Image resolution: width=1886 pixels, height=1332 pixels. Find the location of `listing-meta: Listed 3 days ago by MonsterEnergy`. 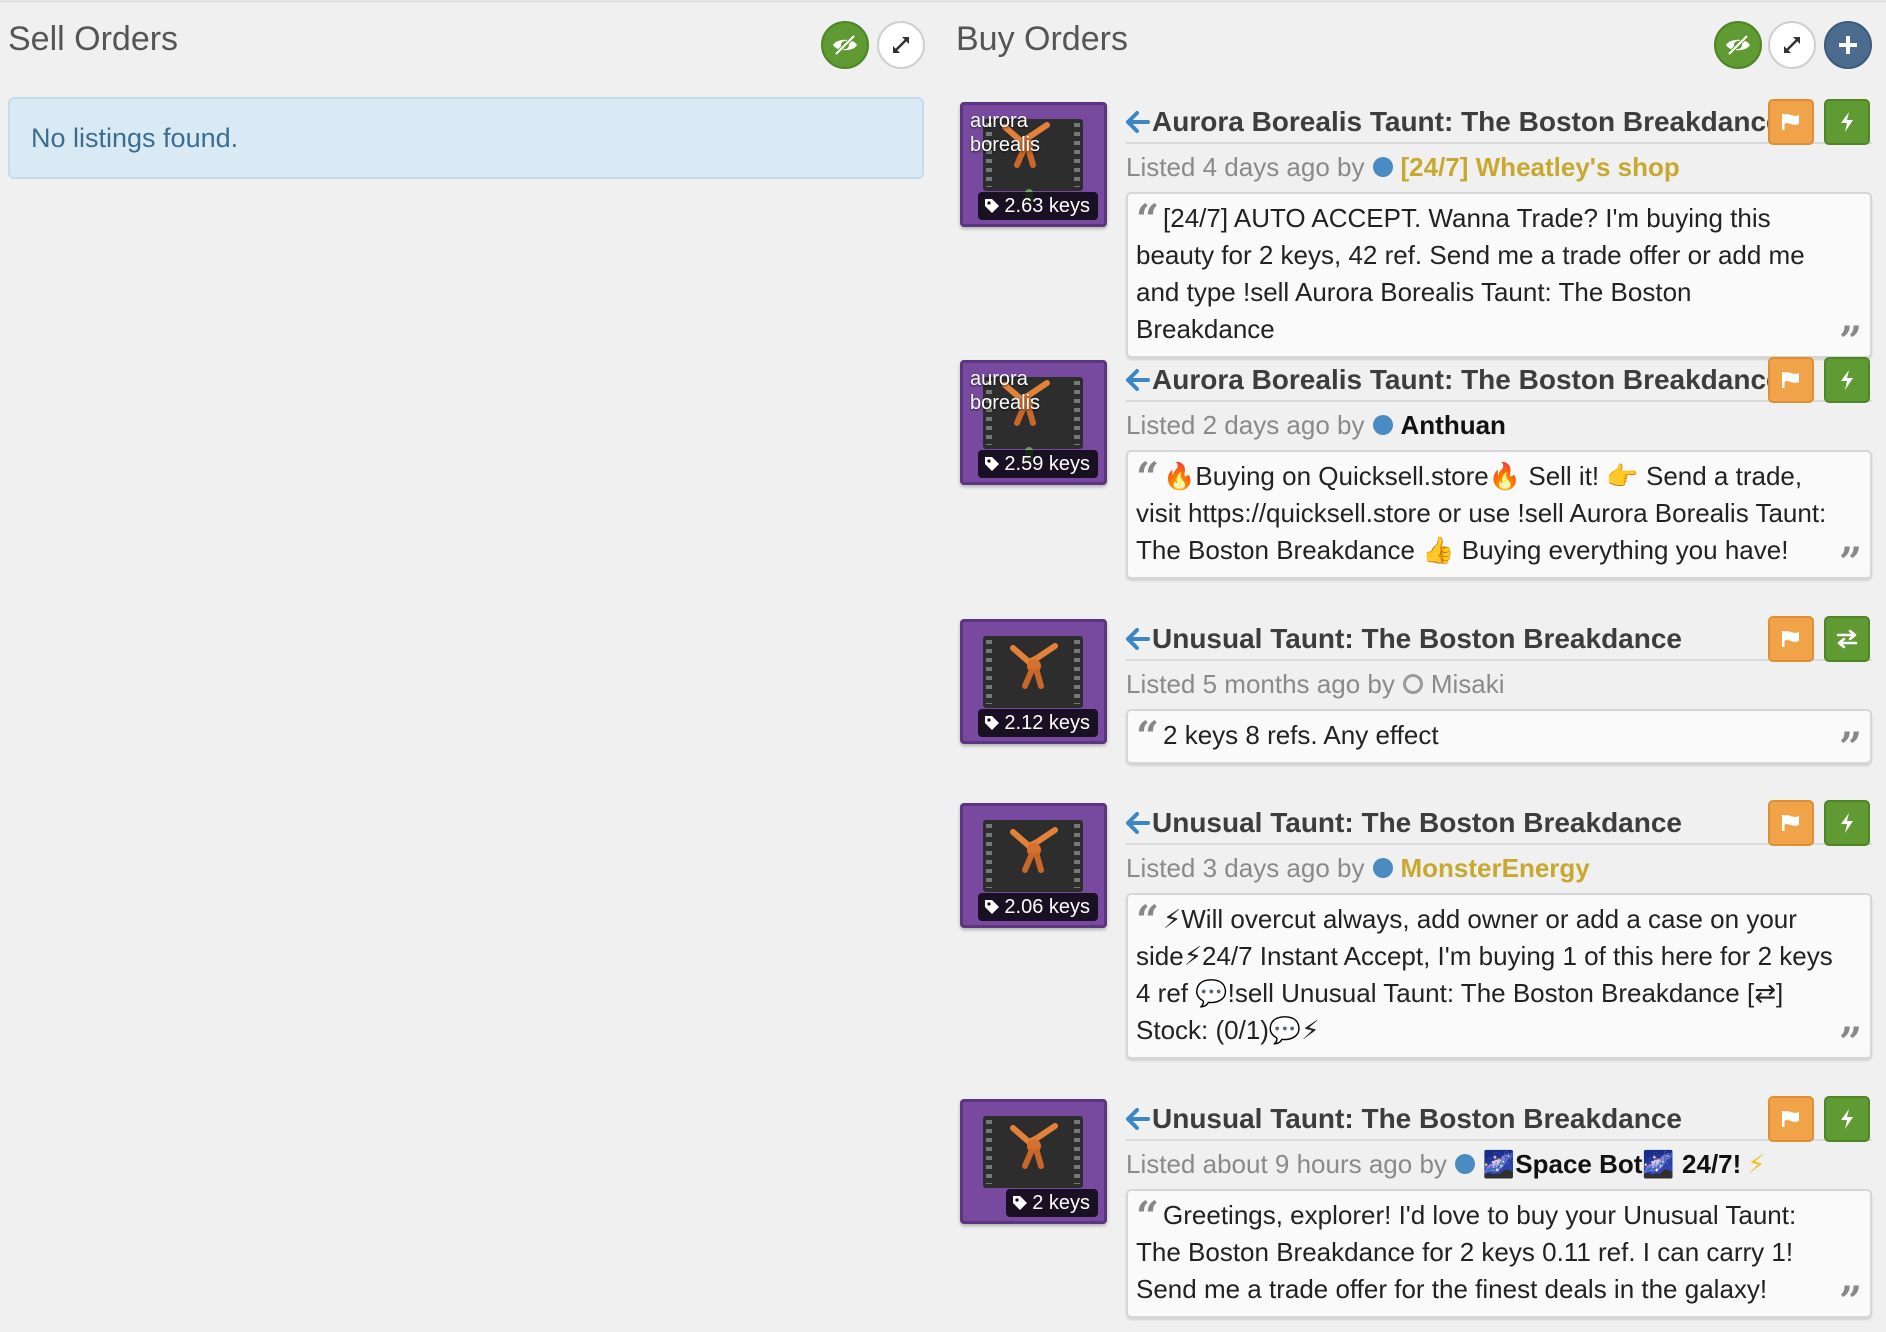

listing-meta: Listed 3 days ago by MonsterEnergy is located at coordinates (1499, 868).